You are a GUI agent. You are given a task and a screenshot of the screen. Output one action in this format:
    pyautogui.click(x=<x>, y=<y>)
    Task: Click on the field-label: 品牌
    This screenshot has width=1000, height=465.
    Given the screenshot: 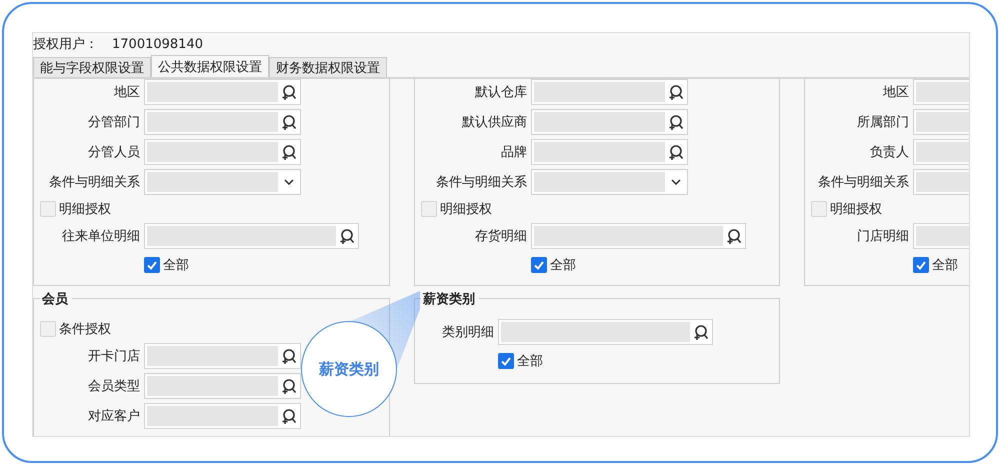 What is the action you would take?
    pyautogui.click(x=513, y=152)
    